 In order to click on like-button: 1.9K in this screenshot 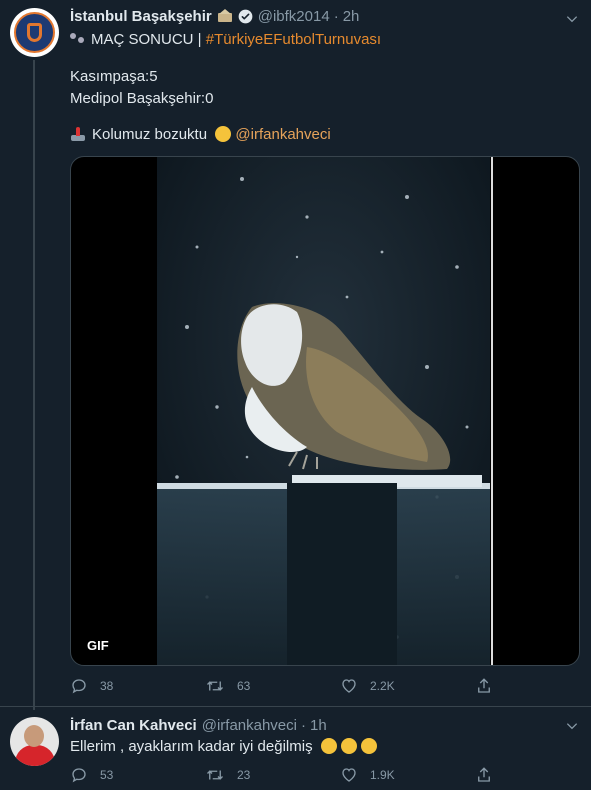, I will do `click(407, 775)`.